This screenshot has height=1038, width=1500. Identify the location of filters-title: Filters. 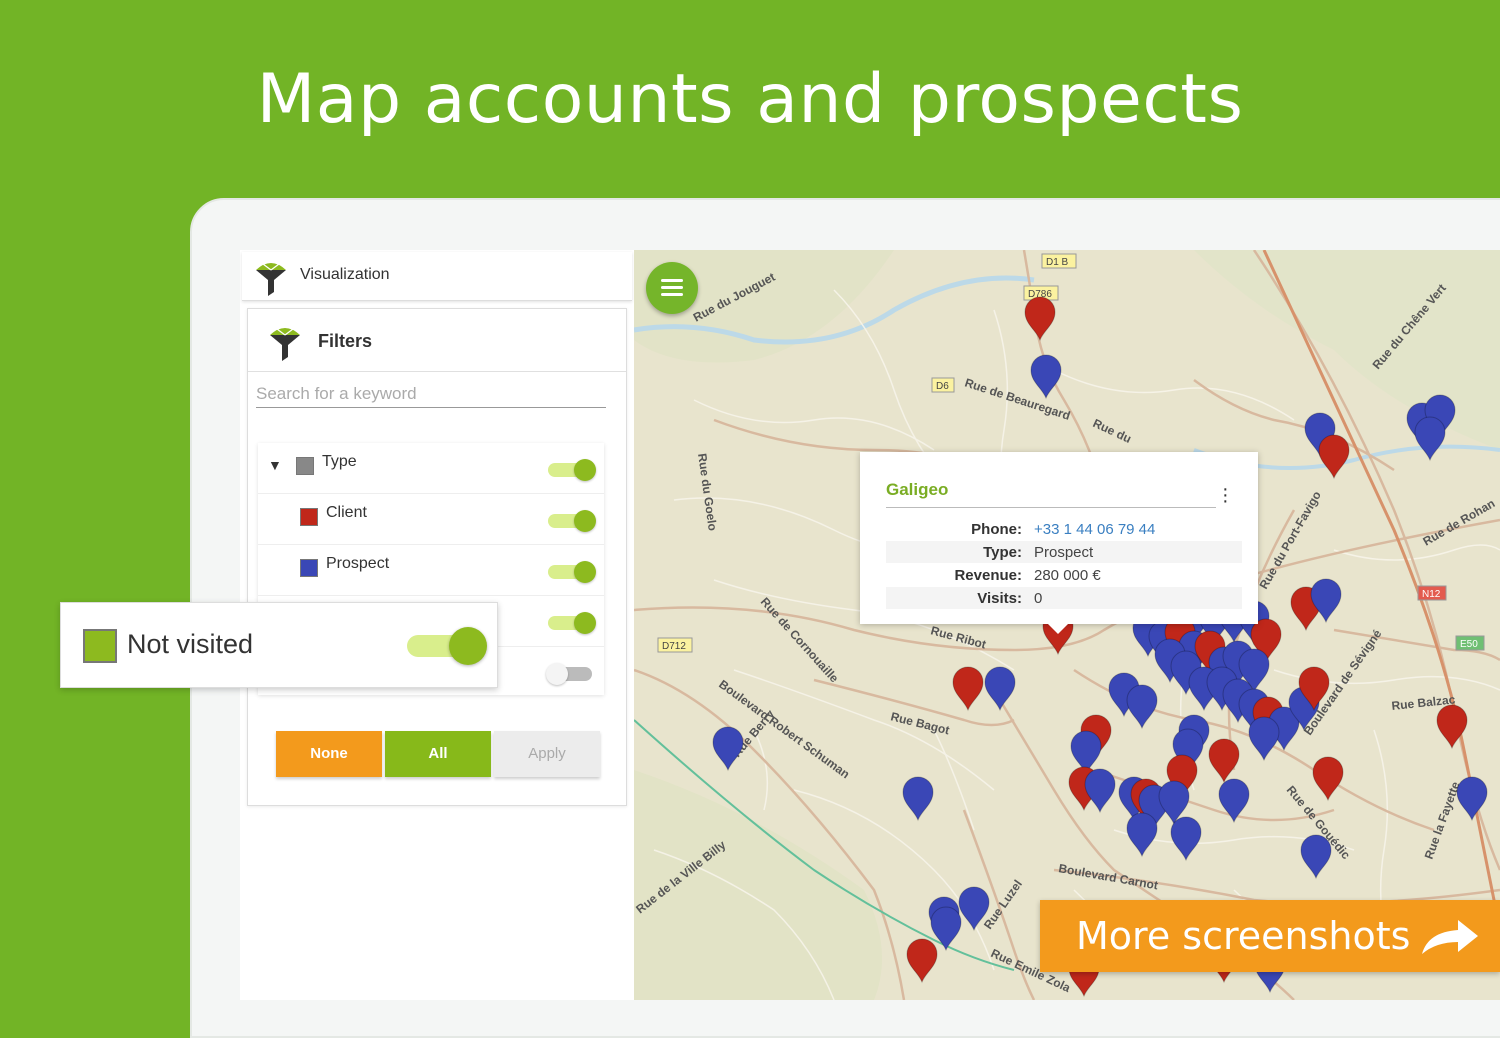
(345, 341).